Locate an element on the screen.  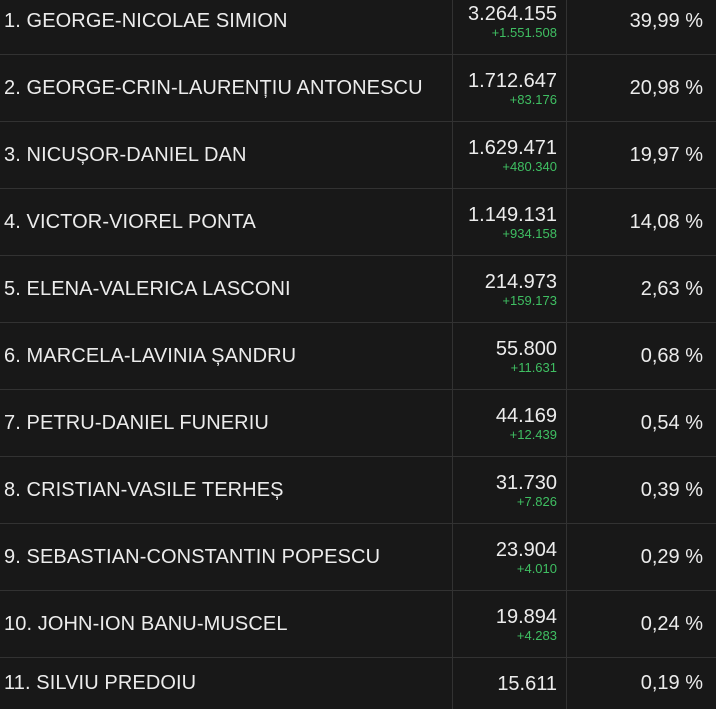
votes-total: 55.800 is located at coordinates (526, 348).